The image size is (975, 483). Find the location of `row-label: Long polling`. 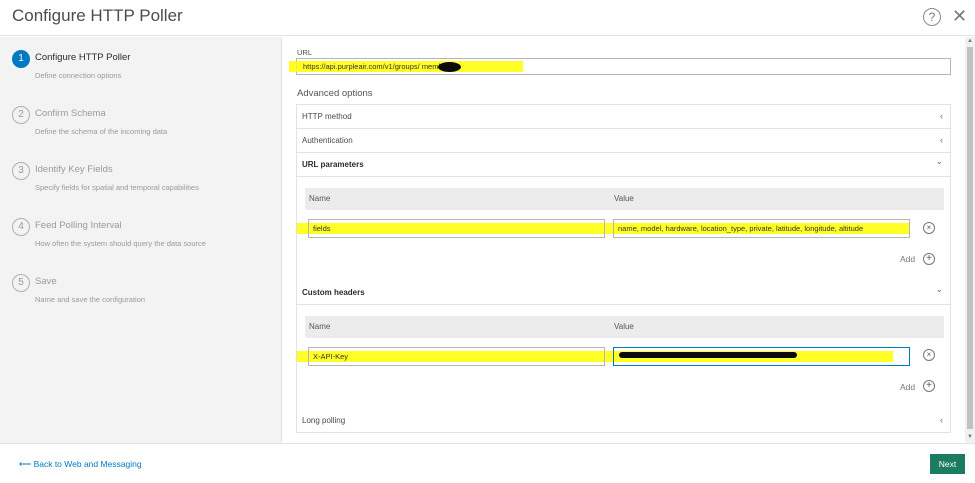

row-label: Long polling is located at coordinates (324, 420).